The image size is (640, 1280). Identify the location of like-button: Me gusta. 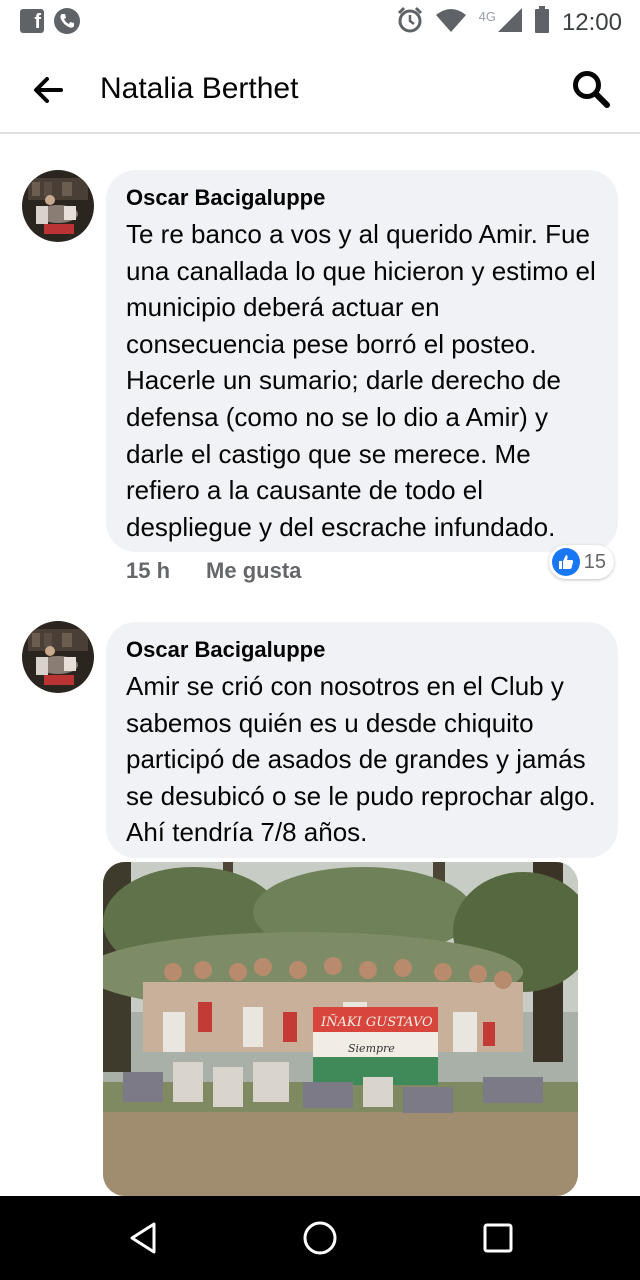
(253, 571).